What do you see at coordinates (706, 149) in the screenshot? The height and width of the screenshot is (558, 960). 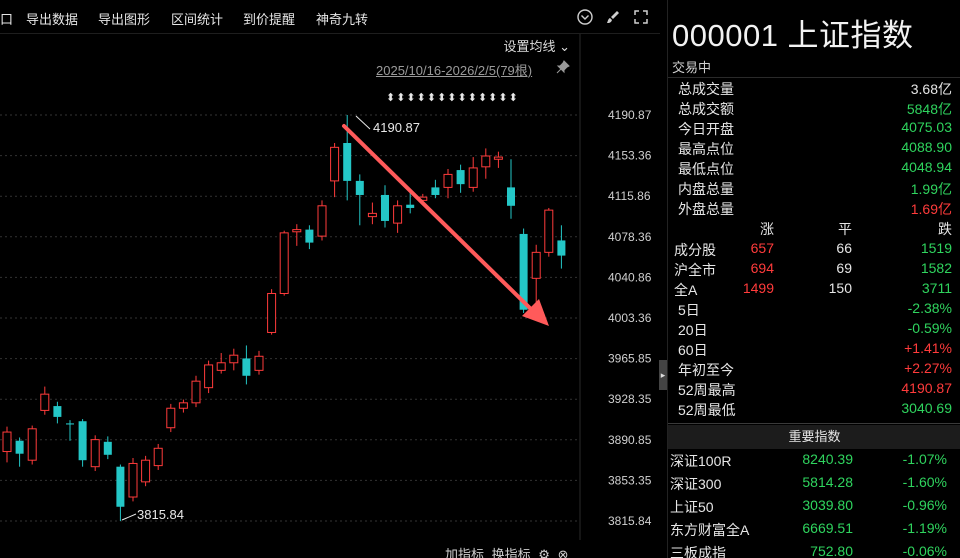 I see `stat-label: 最高点位` at bounding box center [706, 149].